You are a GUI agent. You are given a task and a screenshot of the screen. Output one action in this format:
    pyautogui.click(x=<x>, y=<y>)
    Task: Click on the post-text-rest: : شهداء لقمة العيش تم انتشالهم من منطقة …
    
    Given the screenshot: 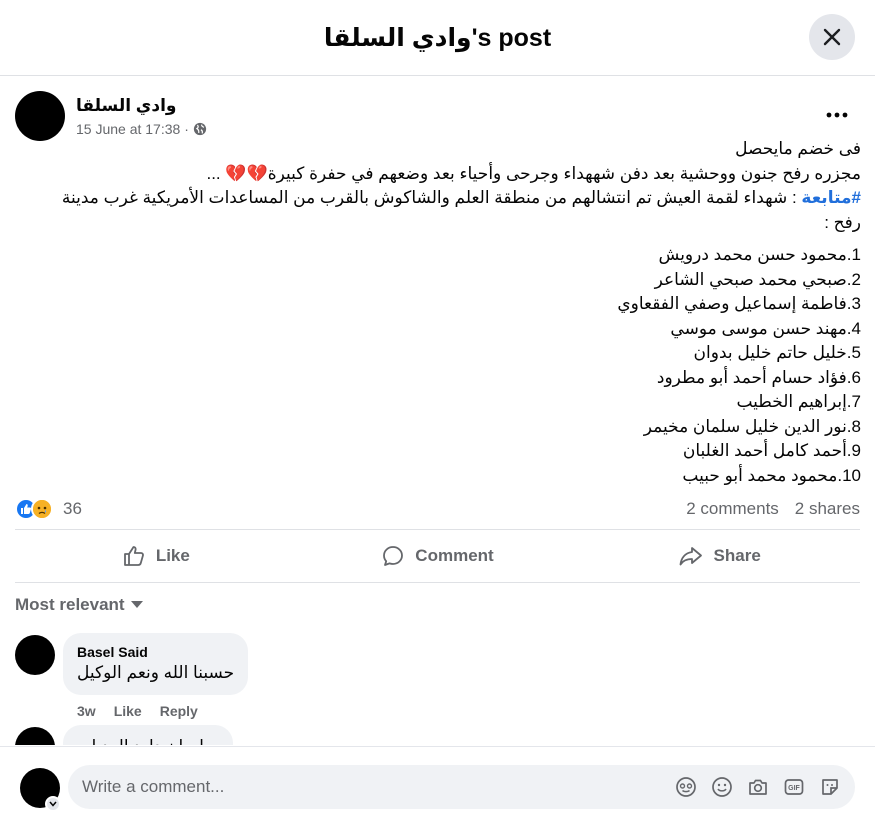 What is the action you would take?
    pyautogui.click(x=461, y=210)
    